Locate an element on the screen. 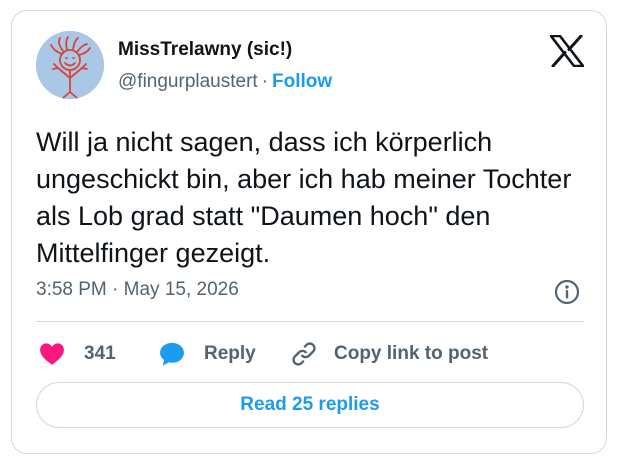  author-name: MissTrelawny (sic!) is located at coordinates (205, 50).